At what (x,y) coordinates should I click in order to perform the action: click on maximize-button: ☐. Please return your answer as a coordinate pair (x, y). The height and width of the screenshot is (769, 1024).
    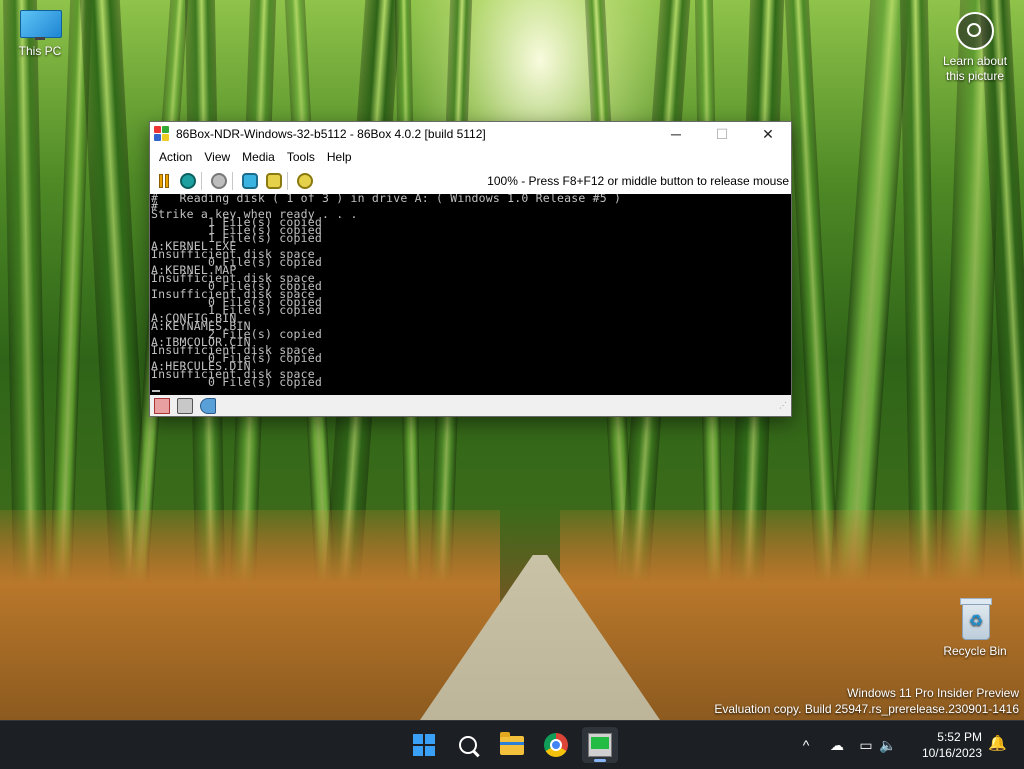
    Looking at the image, I should click on (722, 134).